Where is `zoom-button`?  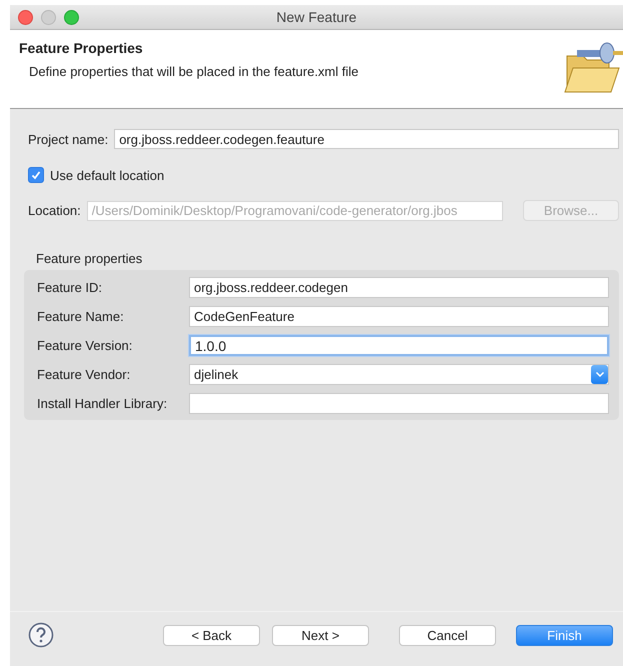 zoom-button is located at coordinates (71, 17).